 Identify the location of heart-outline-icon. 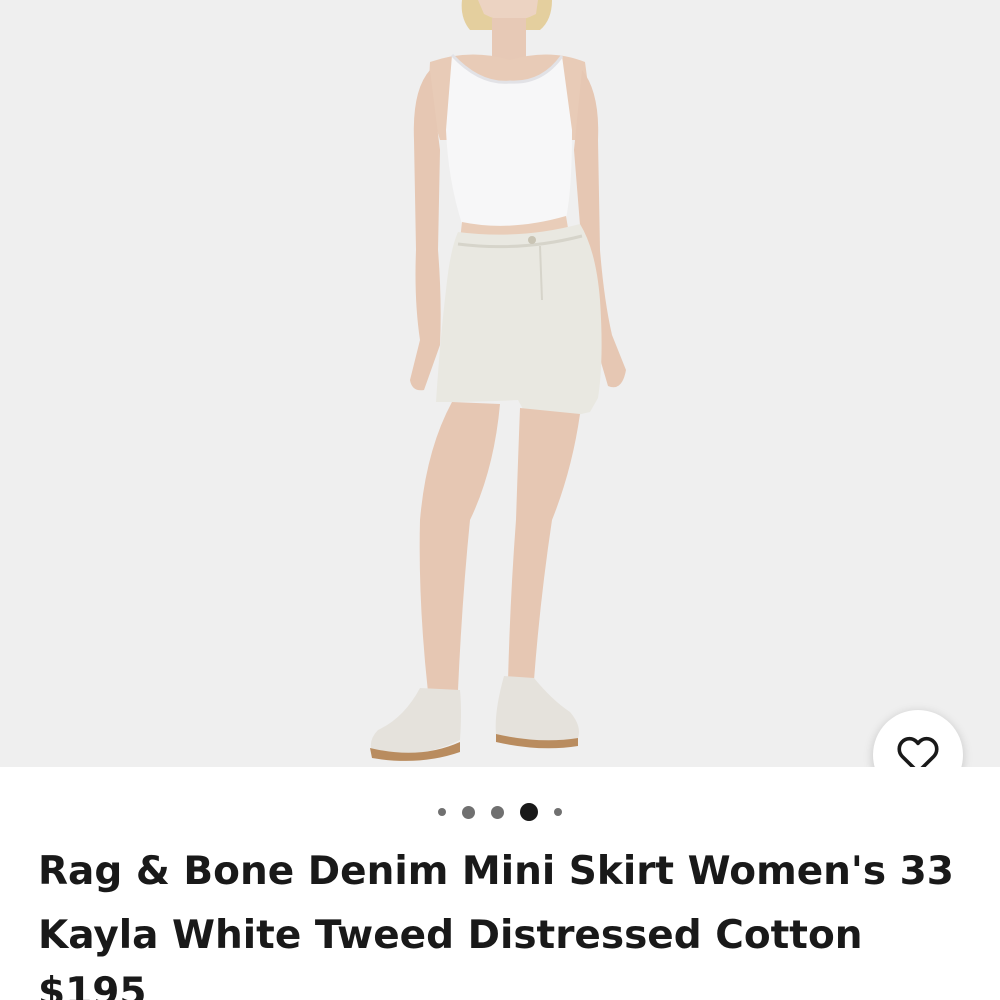
(918, 751).